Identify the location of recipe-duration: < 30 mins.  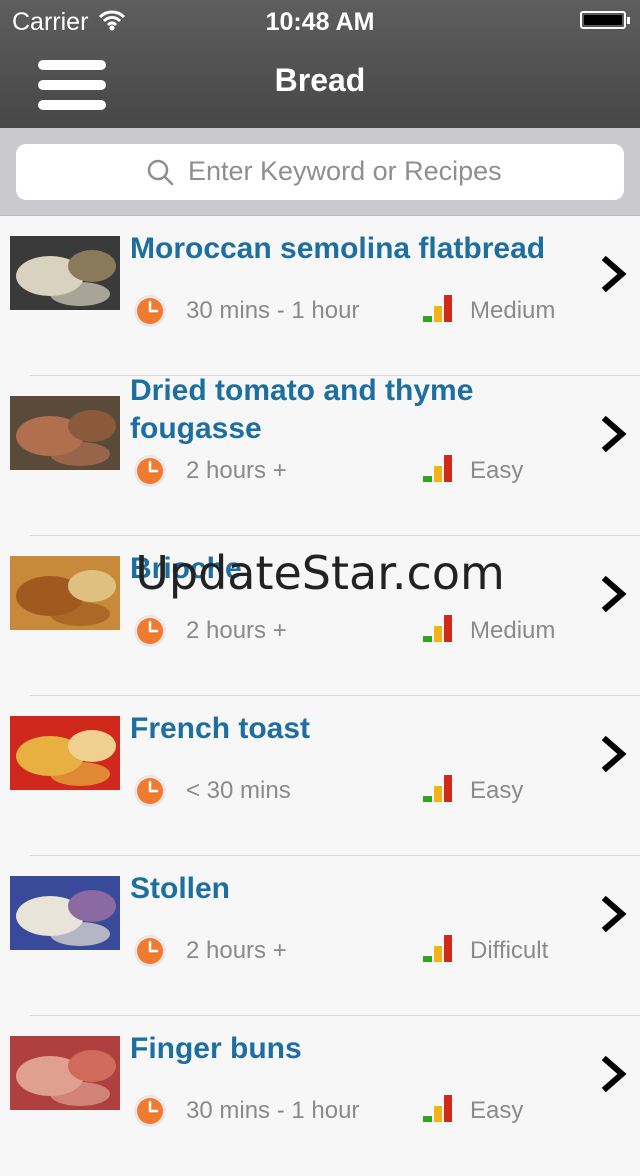
(238, 790).